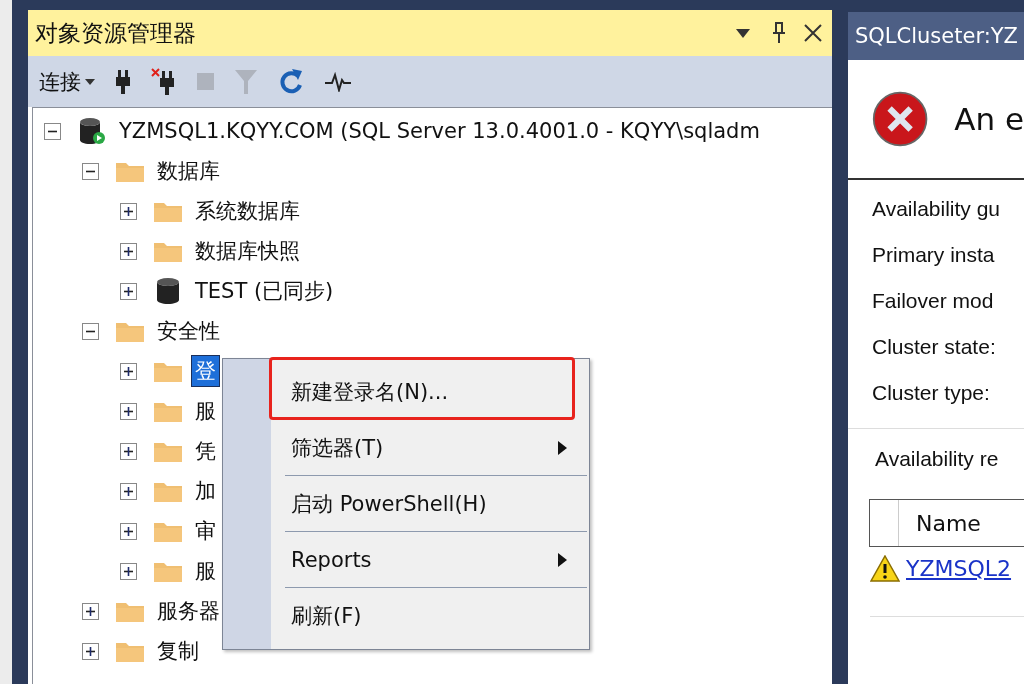 The image size is (1024, 684). Describe the element at coordinates (989, 119) in the screenshot. I see `error-heading: An e` at that location.